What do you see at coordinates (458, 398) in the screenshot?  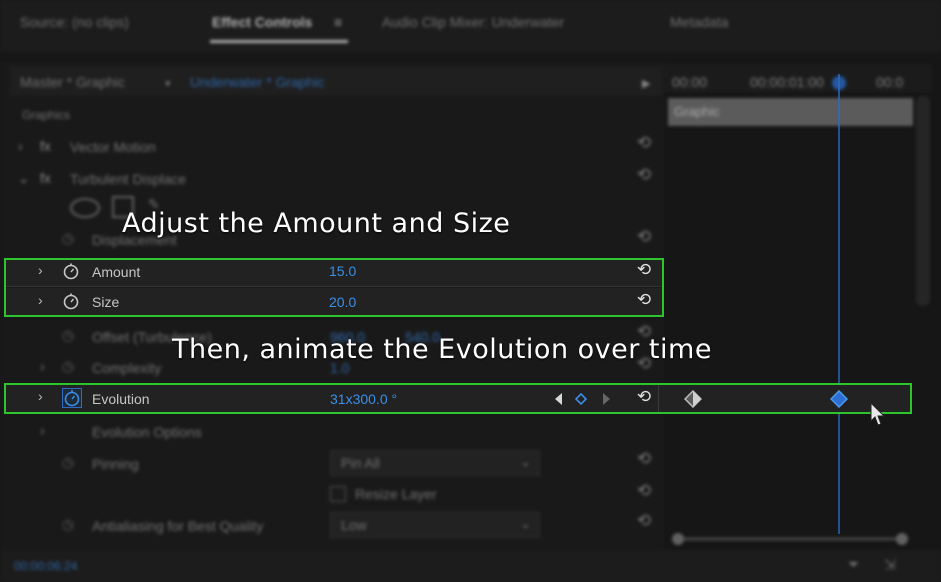 I see `highlight-box-evolution` at bounding box center [458, 398].